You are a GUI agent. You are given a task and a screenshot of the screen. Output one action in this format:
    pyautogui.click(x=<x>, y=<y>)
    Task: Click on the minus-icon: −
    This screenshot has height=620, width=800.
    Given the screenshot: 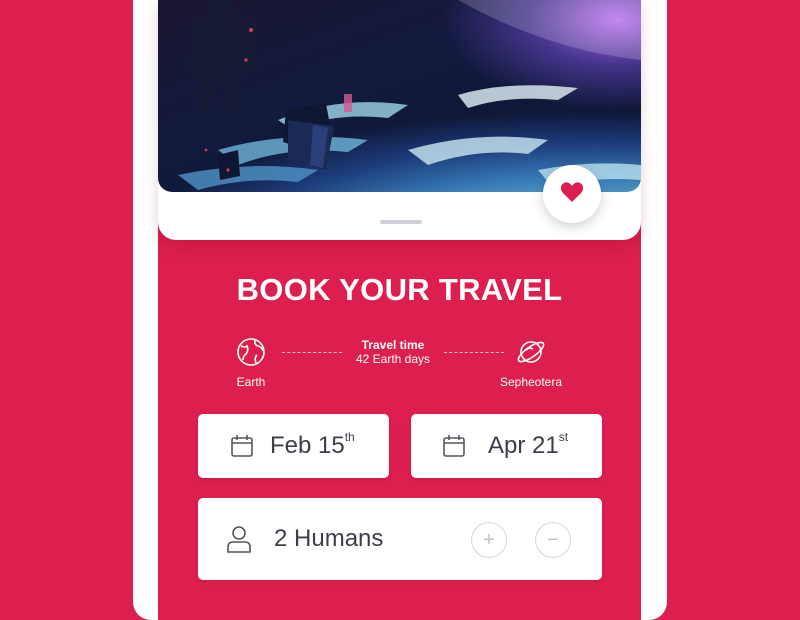 What is the action you would take?
    pyautogui.click(x=553, y=539)
    